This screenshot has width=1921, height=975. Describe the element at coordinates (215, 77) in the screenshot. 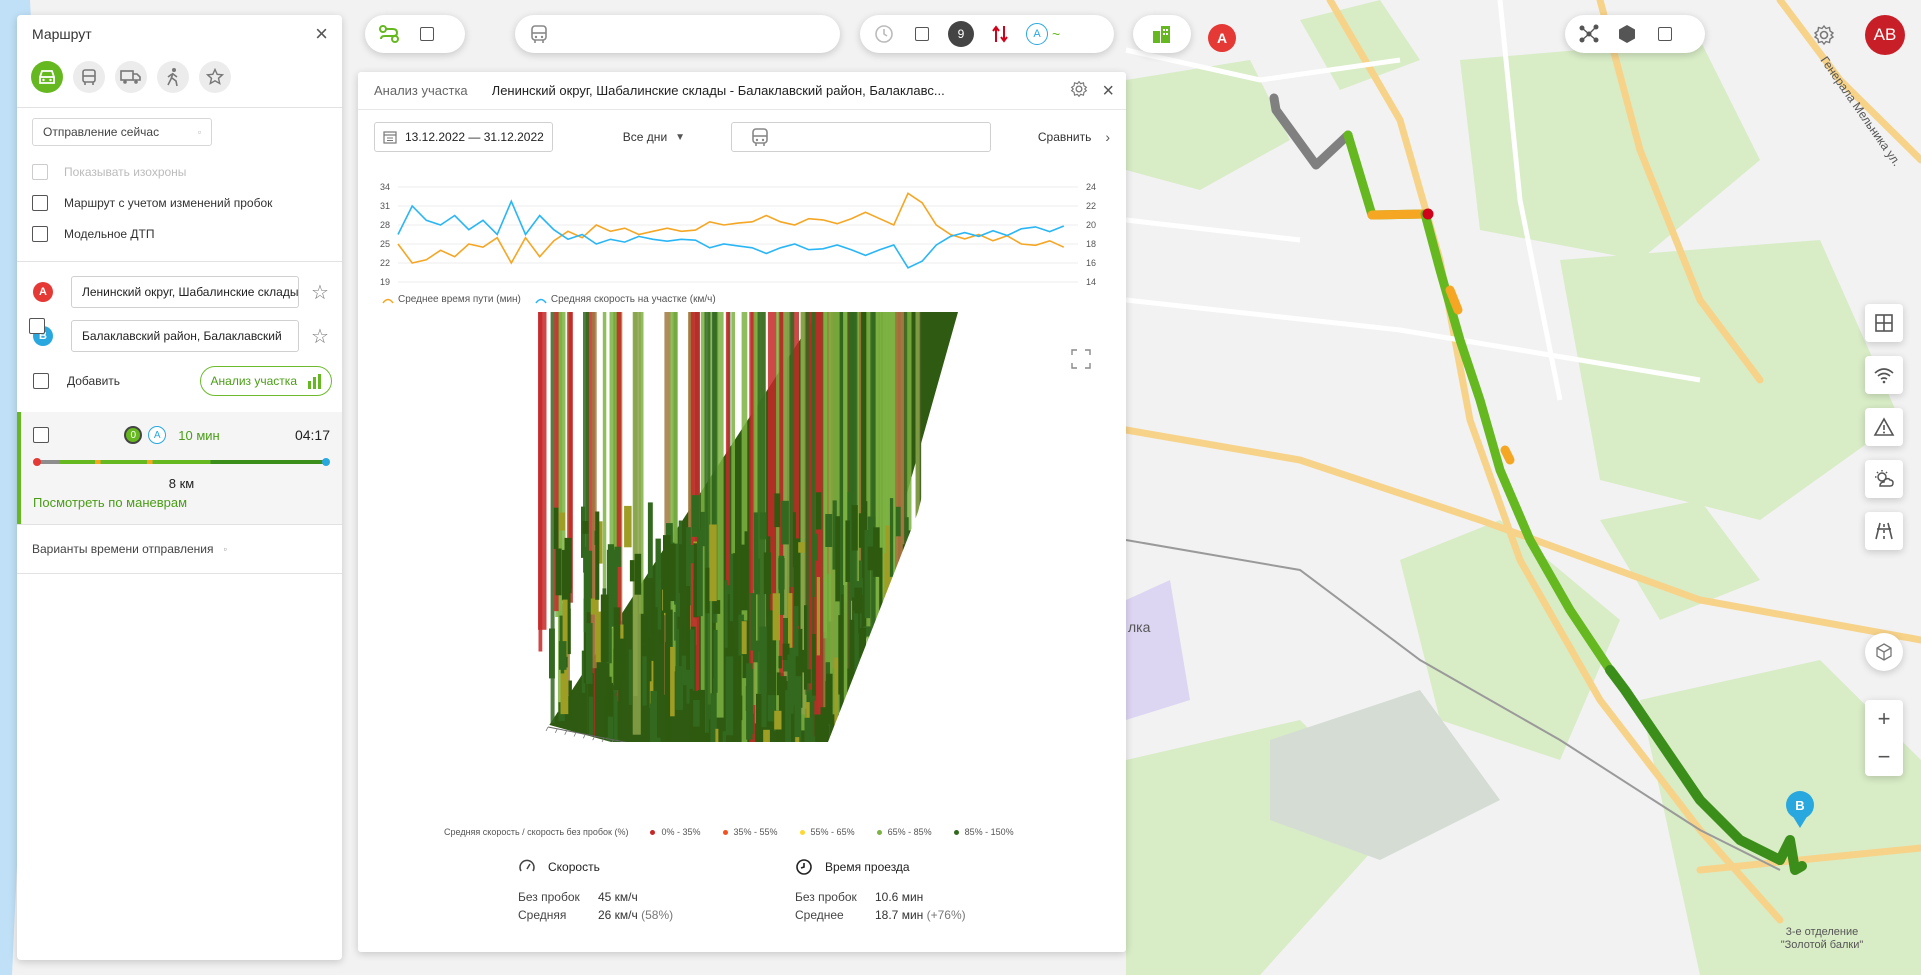

I see `star-icon` at that location.